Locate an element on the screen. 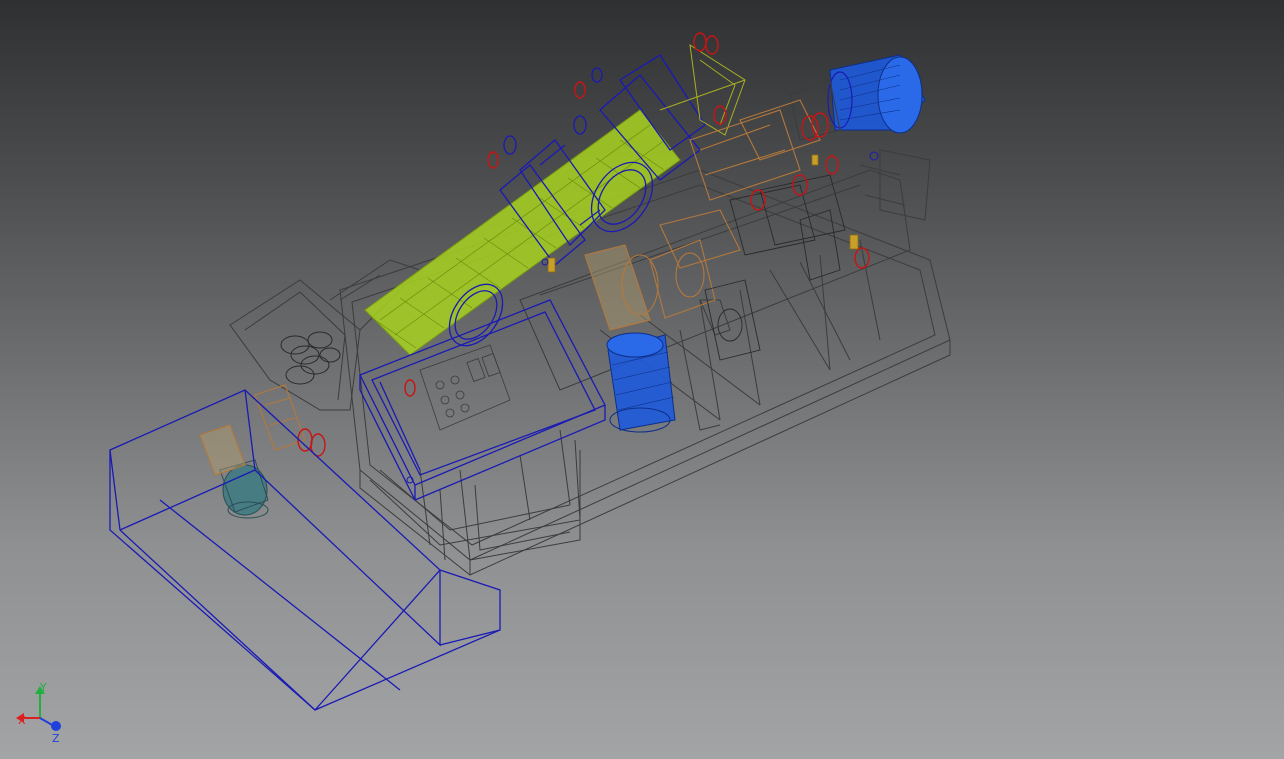 This screenshot has height=759, width=1284. z-axis-label: Z is located at coordinates (56, 738).